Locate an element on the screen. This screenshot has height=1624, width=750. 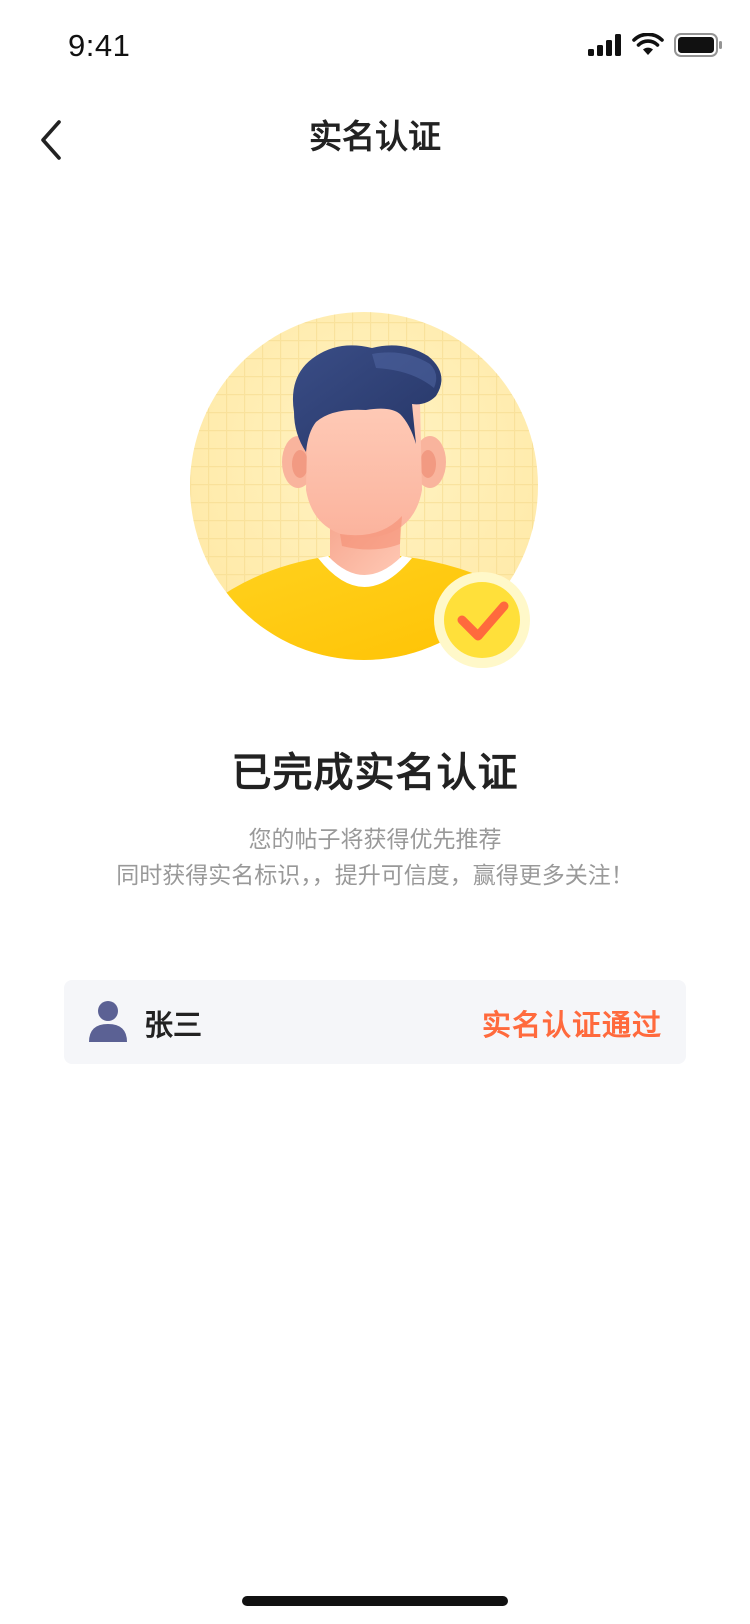
user-icon is located at coordinates (108, 1021).